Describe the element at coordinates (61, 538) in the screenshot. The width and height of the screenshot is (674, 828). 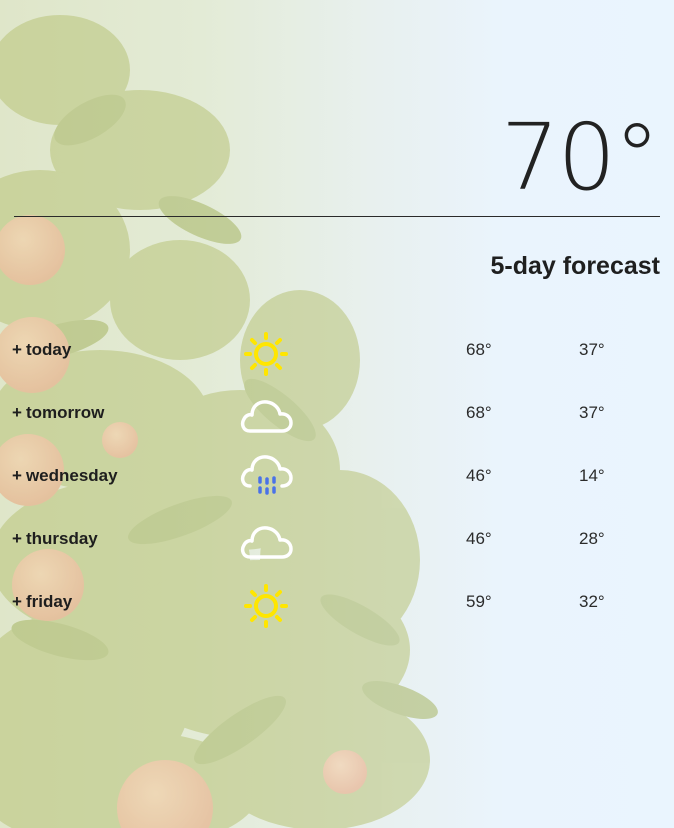
I see `day-label: thursday` at that location.